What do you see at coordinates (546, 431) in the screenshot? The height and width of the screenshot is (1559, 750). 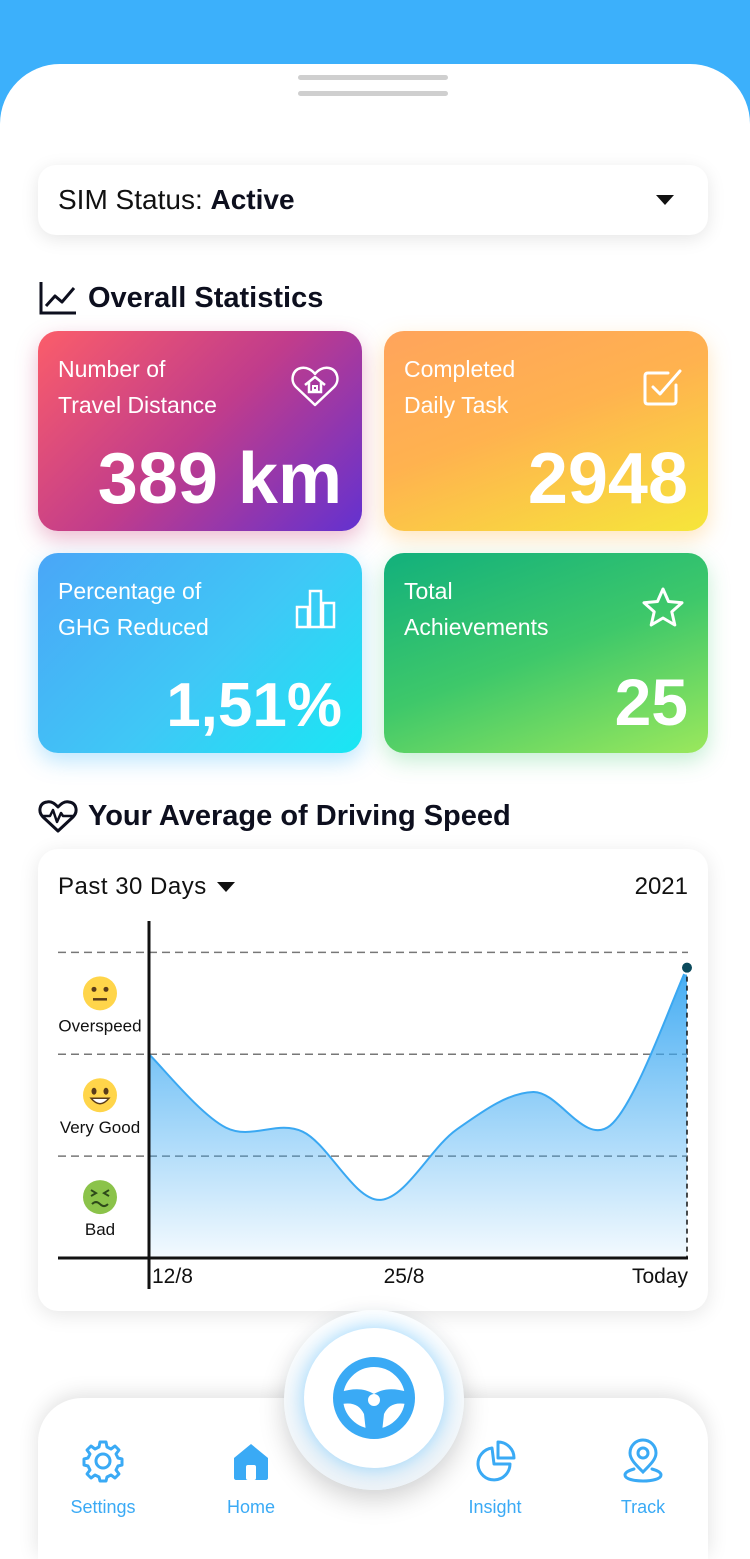 I see `daily-task-card: Completed Daily Task 2948` at bounding box center [546, 431].